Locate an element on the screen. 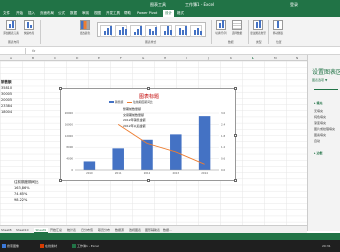 Image resolution: width=340 pixels, height=252 pixels. change-colors-button: 更改颜色 is located at coordinates (85, 27).